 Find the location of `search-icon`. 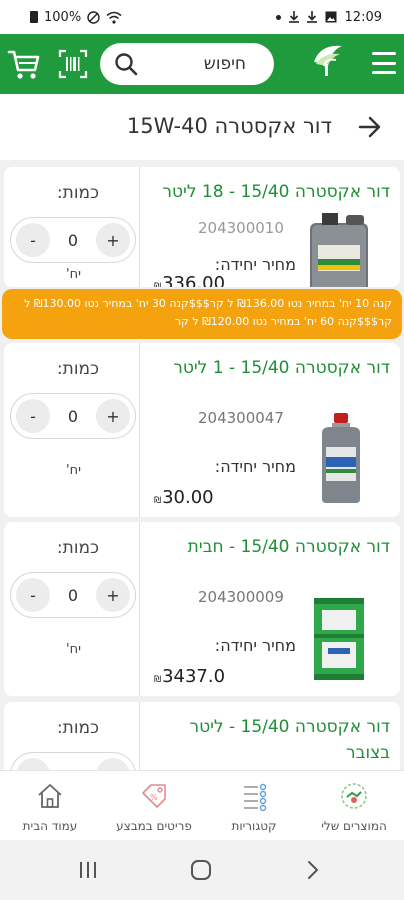

search-icon is located at coordinates (126, 64).